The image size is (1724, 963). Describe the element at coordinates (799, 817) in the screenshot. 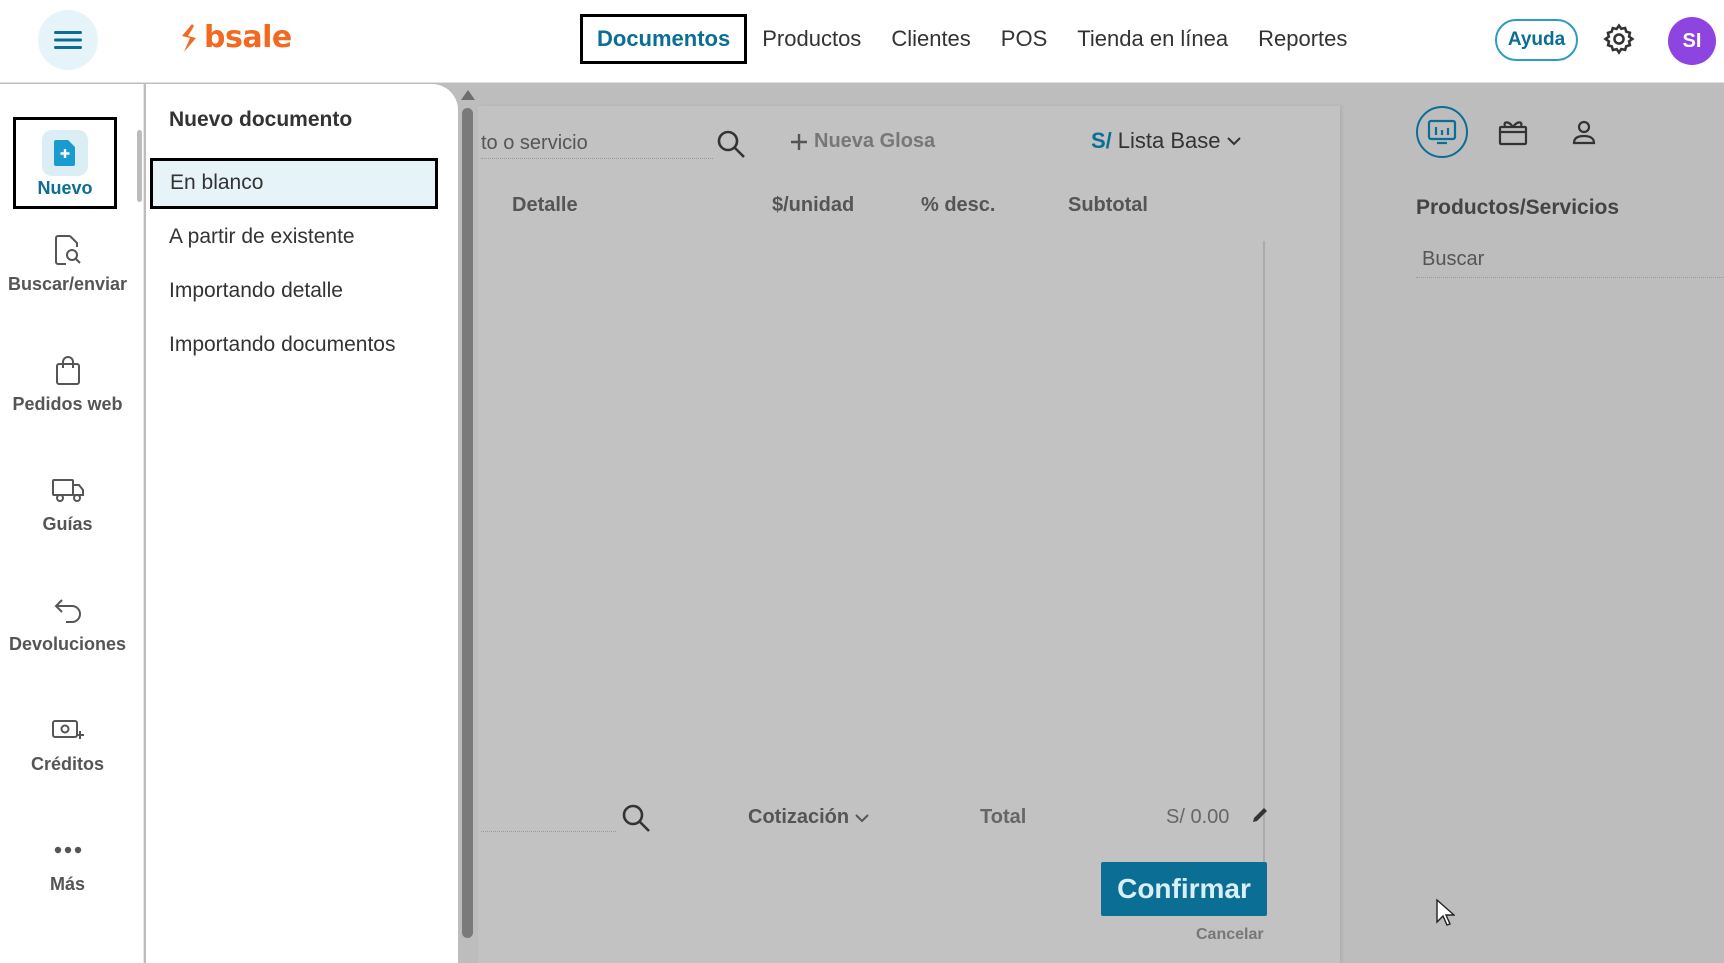

I see `document-type-label: Cotización` at that location.